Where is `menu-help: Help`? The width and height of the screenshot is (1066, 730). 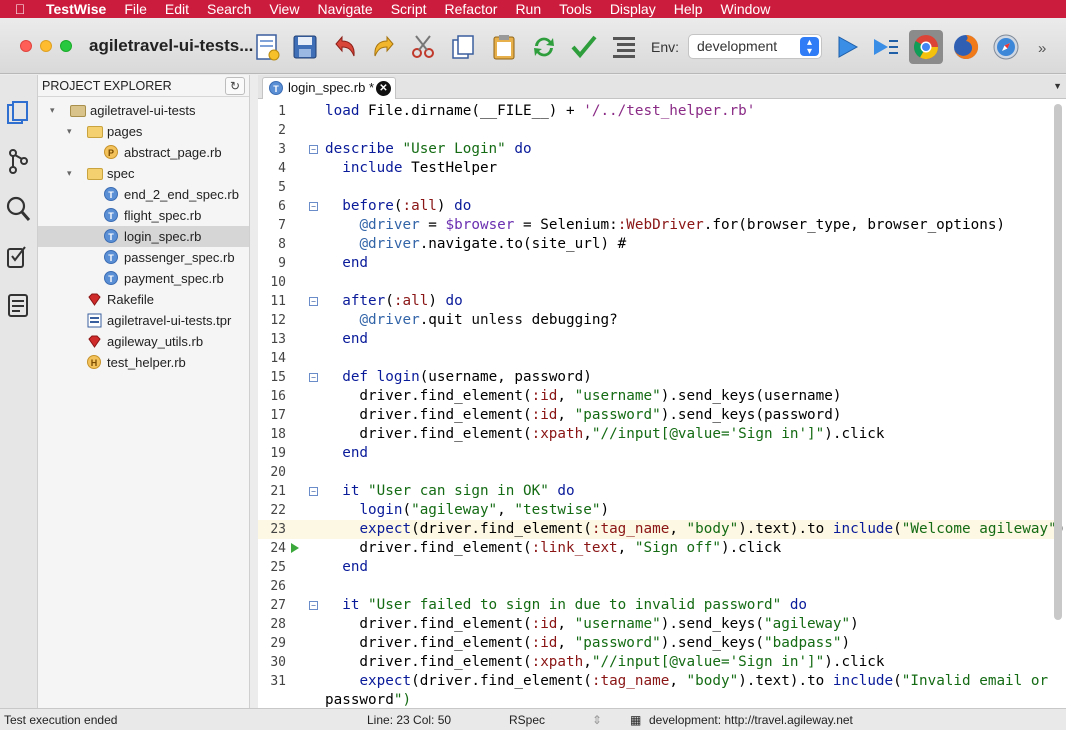
menu-help: Help is located at coordinates (688, 9).